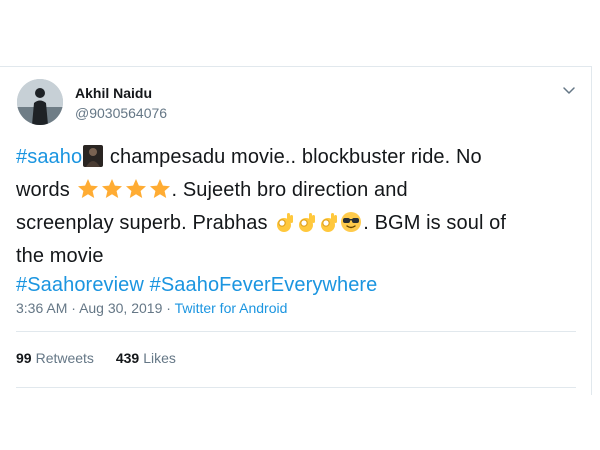  I want to click on avatar-photo-icon, so click(40, 102).